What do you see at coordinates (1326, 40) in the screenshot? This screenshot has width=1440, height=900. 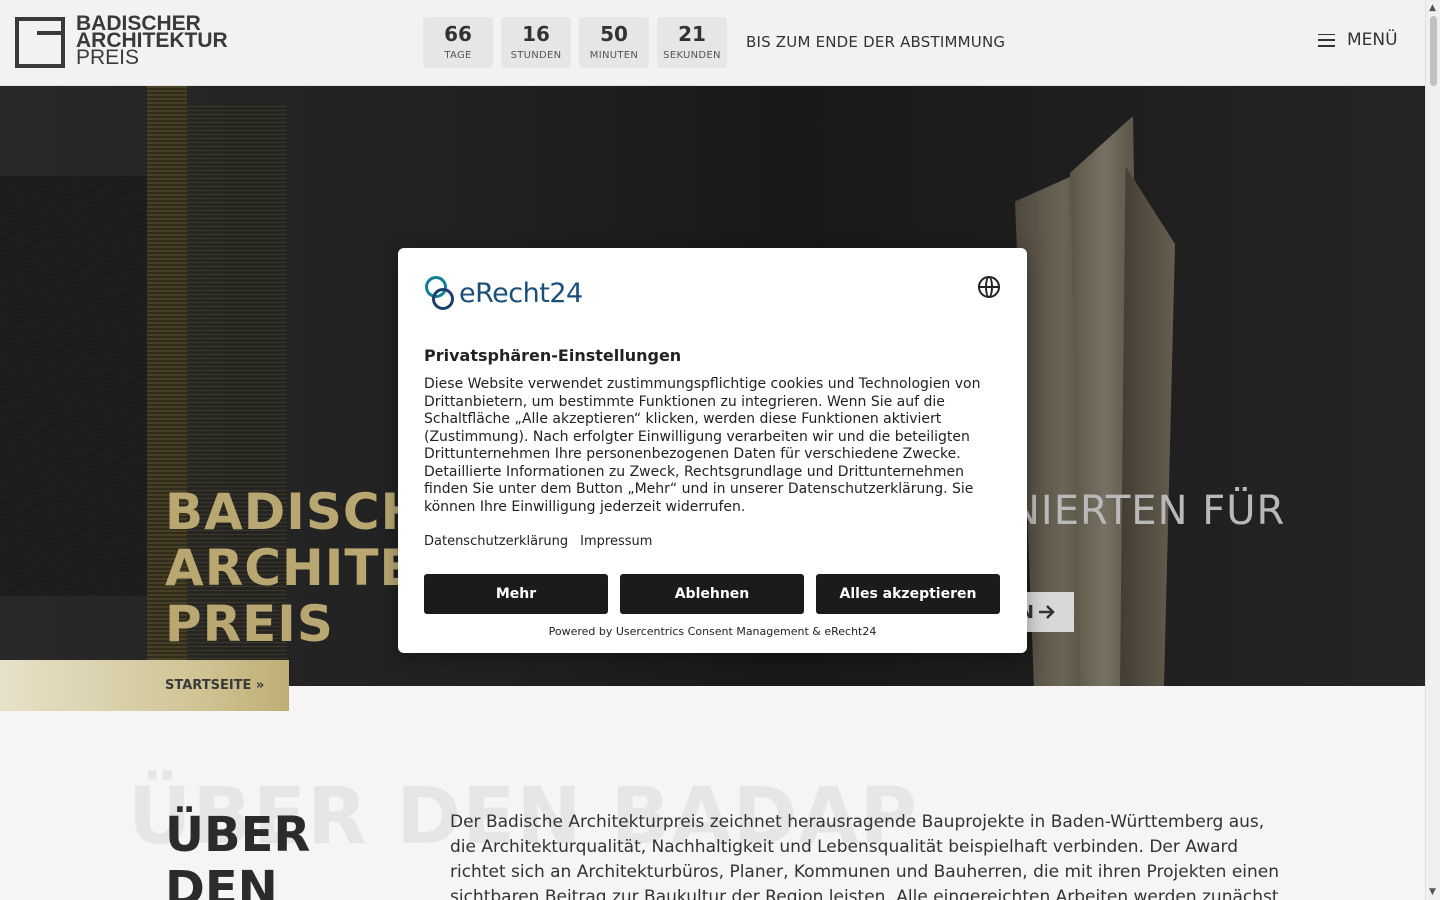 I see `hamburger-icon` at bounding box center [1326, 40].